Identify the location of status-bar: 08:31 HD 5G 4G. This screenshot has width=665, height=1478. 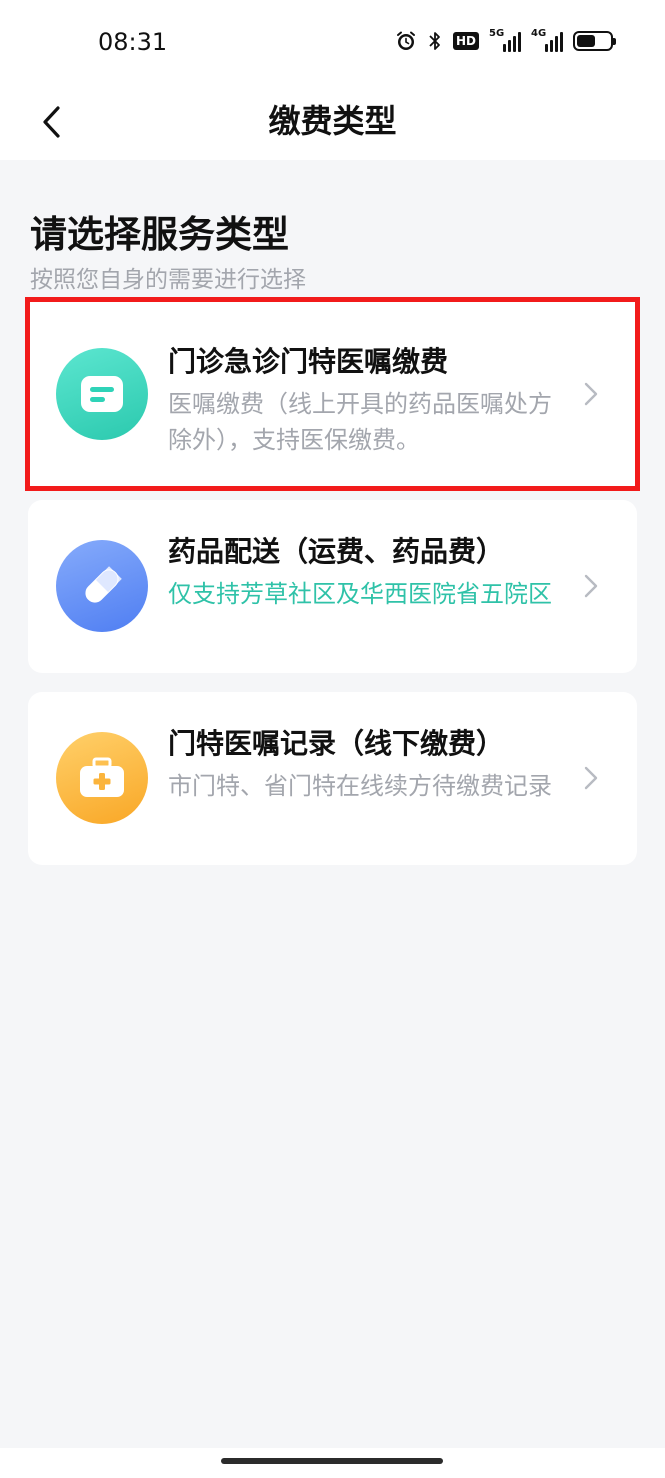
(332, 43).